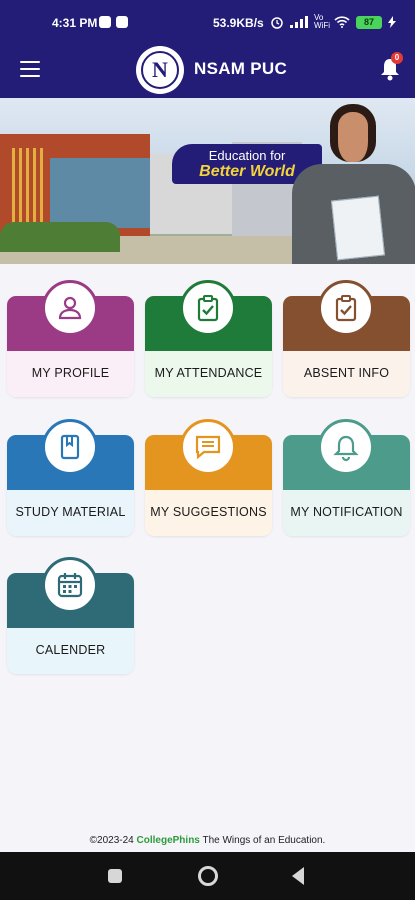 The width and height of the screenshot is (415, 900). Describe the element at coordinates (346, 512) in the screenshot. I see `tile-label: MY NOTIFICATION` at that location.